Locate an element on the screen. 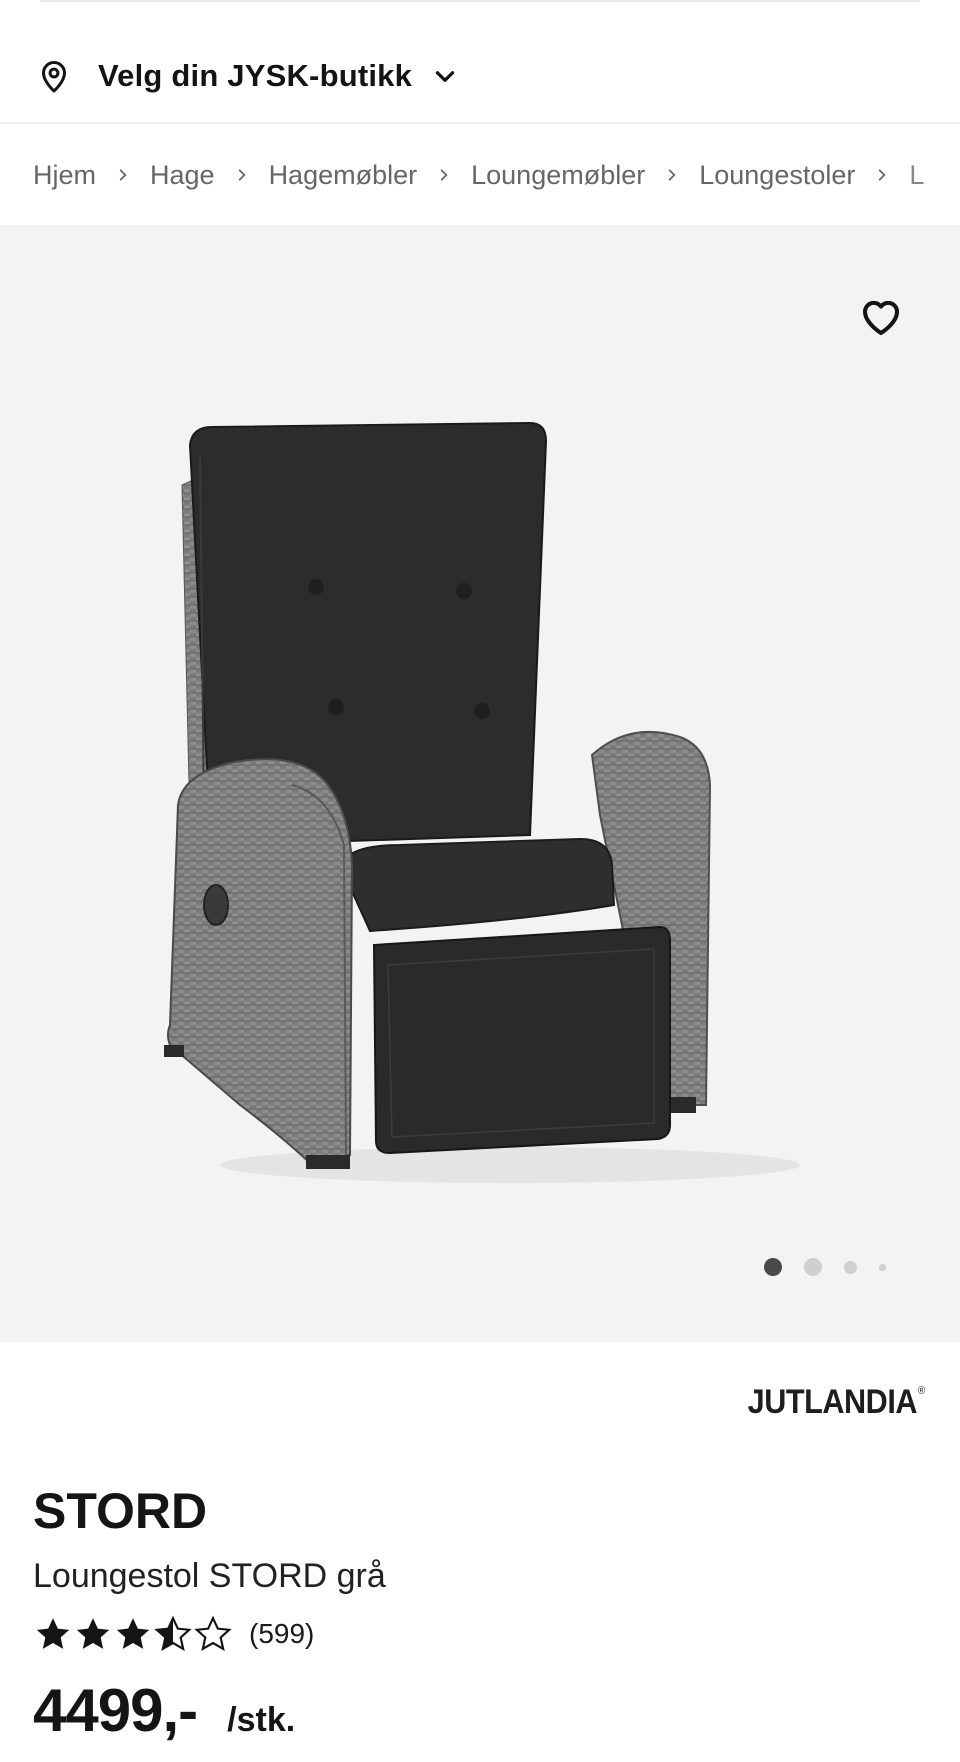  carousel-dot-active is located at coordinates (773, 1267).